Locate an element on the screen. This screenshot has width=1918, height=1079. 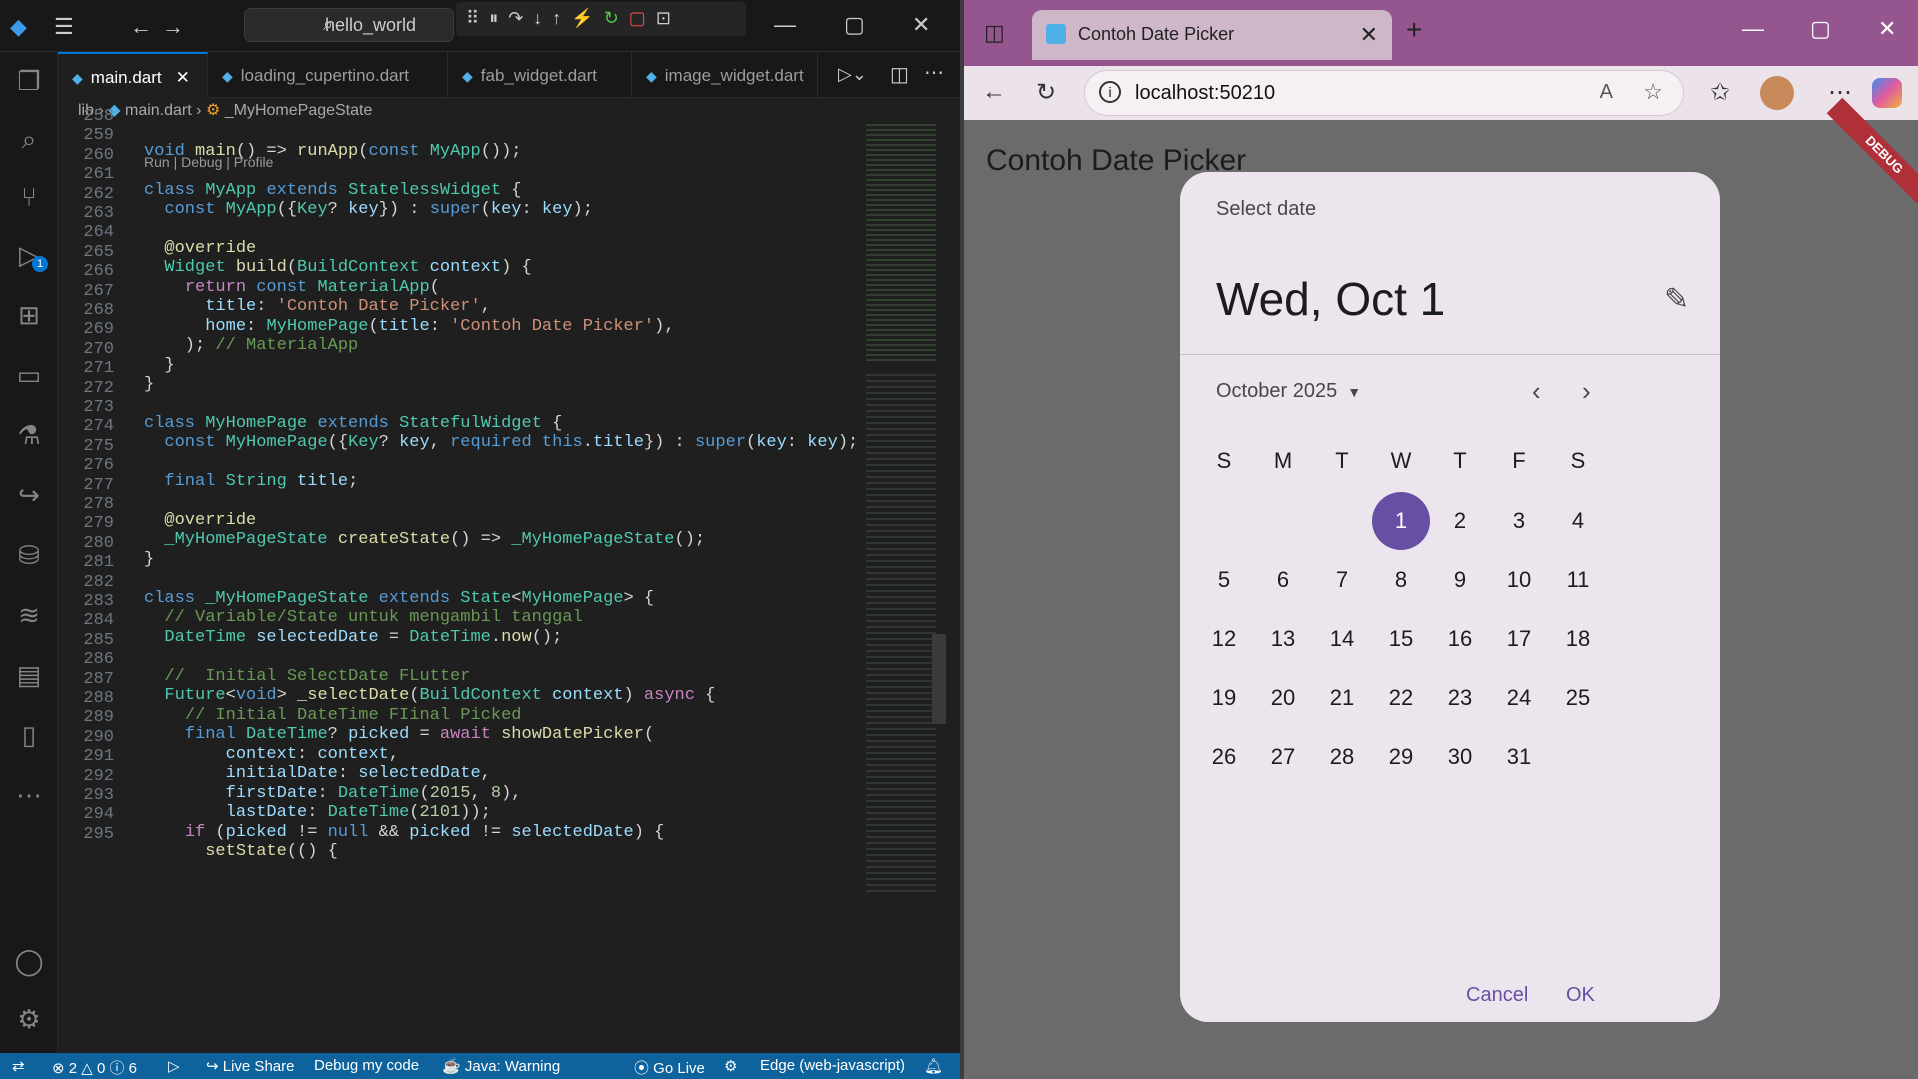
breadcrumb-class: _MyHomePageState is located at coordinates (299, 110).